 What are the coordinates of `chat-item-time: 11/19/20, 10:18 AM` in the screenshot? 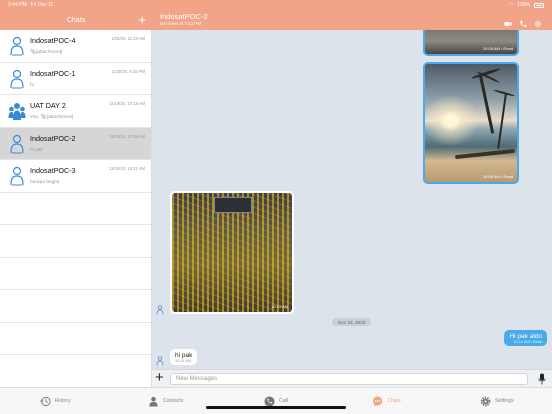 It's located at (126, 103).